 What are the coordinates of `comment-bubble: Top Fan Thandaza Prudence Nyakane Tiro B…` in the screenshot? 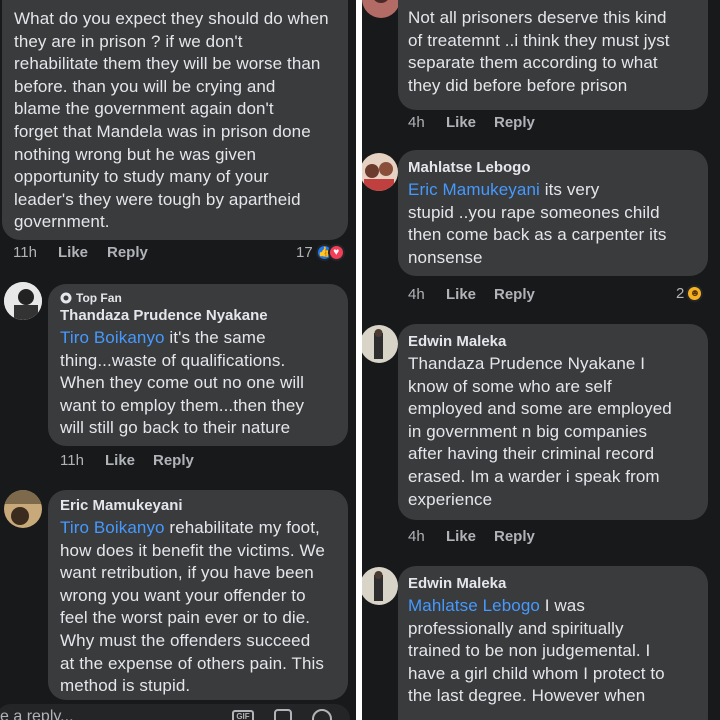 It's located at (198, 365).